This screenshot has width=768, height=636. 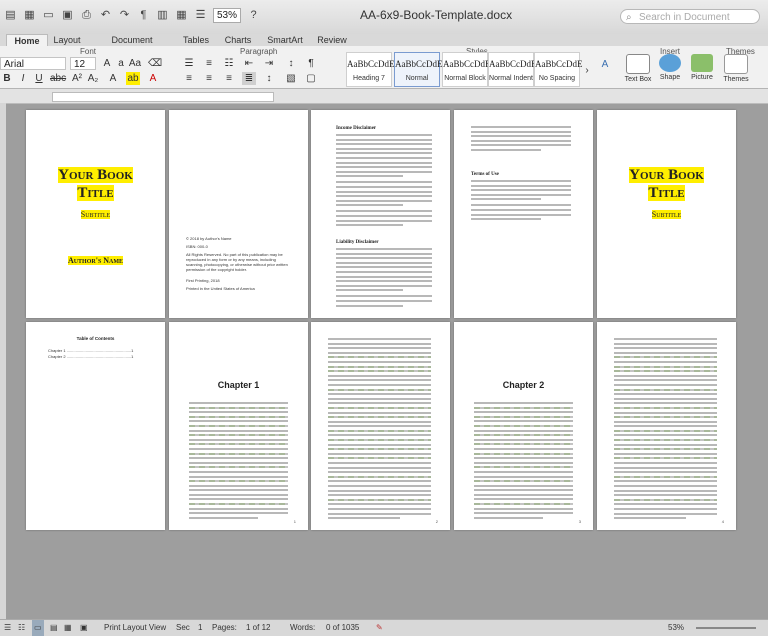 What do you see at coordinates (67, 15) in the screenshot?
I see `save-icon: ▣` at bounding box center [67, 15].